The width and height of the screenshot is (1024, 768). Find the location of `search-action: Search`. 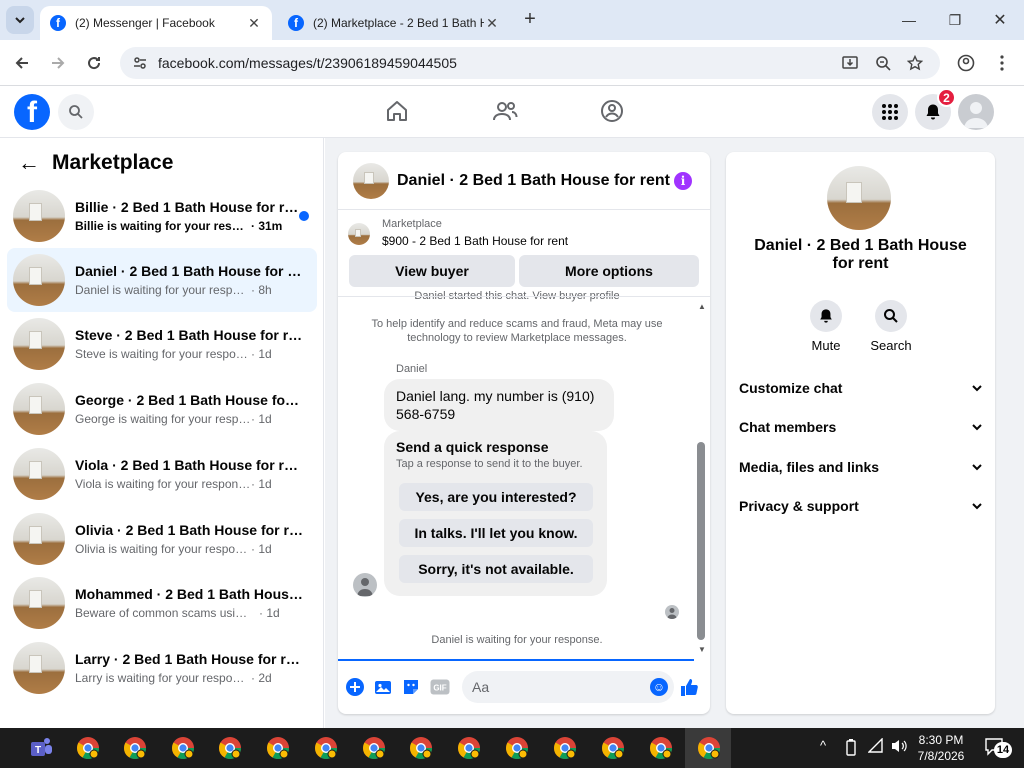

search-action: Search is located at coordinates (891, 326).